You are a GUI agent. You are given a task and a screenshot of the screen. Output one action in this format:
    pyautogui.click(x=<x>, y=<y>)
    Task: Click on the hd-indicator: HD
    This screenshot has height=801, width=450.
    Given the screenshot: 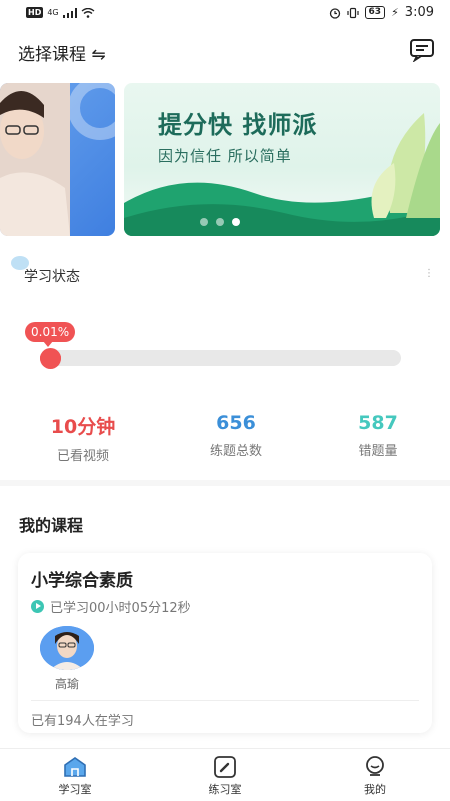 What is the action you would take?
    pyautogui.click(x=35, y=12)
    